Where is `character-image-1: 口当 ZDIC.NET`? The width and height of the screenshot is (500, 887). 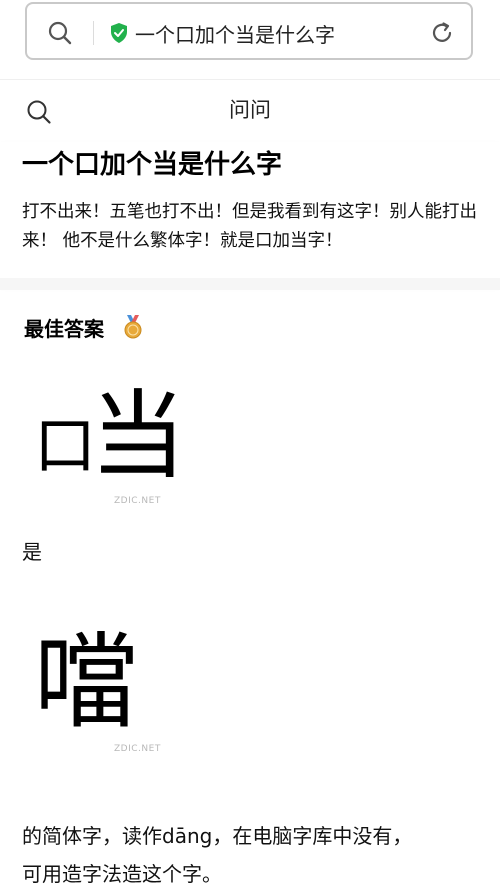 character-image-1: 口当 ZDIC.NET is located at coordinates (110, 447).